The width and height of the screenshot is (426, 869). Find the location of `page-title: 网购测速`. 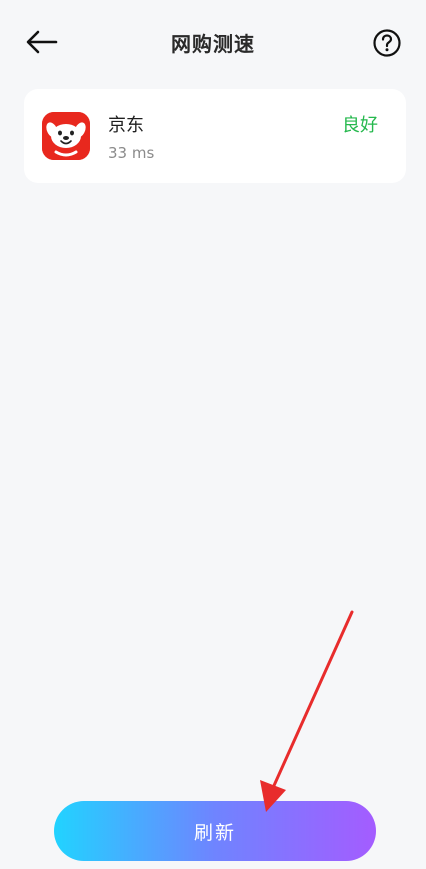

page-title: 网购测速 is located at coordinates (213, 44).